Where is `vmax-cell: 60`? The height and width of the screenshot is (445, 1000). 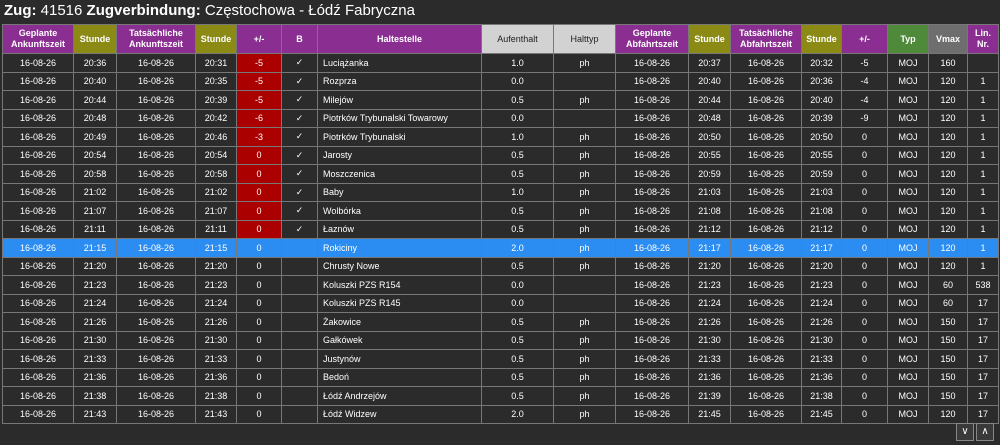 vmax-cell: 60 is located at coordinates (948, 285).